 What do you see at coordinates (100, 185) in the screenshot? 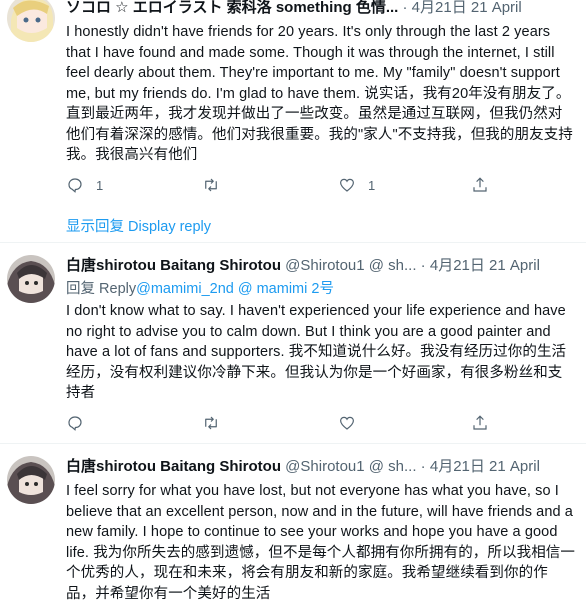
I see `reply-count: 1` at bounding box center [100, 185].